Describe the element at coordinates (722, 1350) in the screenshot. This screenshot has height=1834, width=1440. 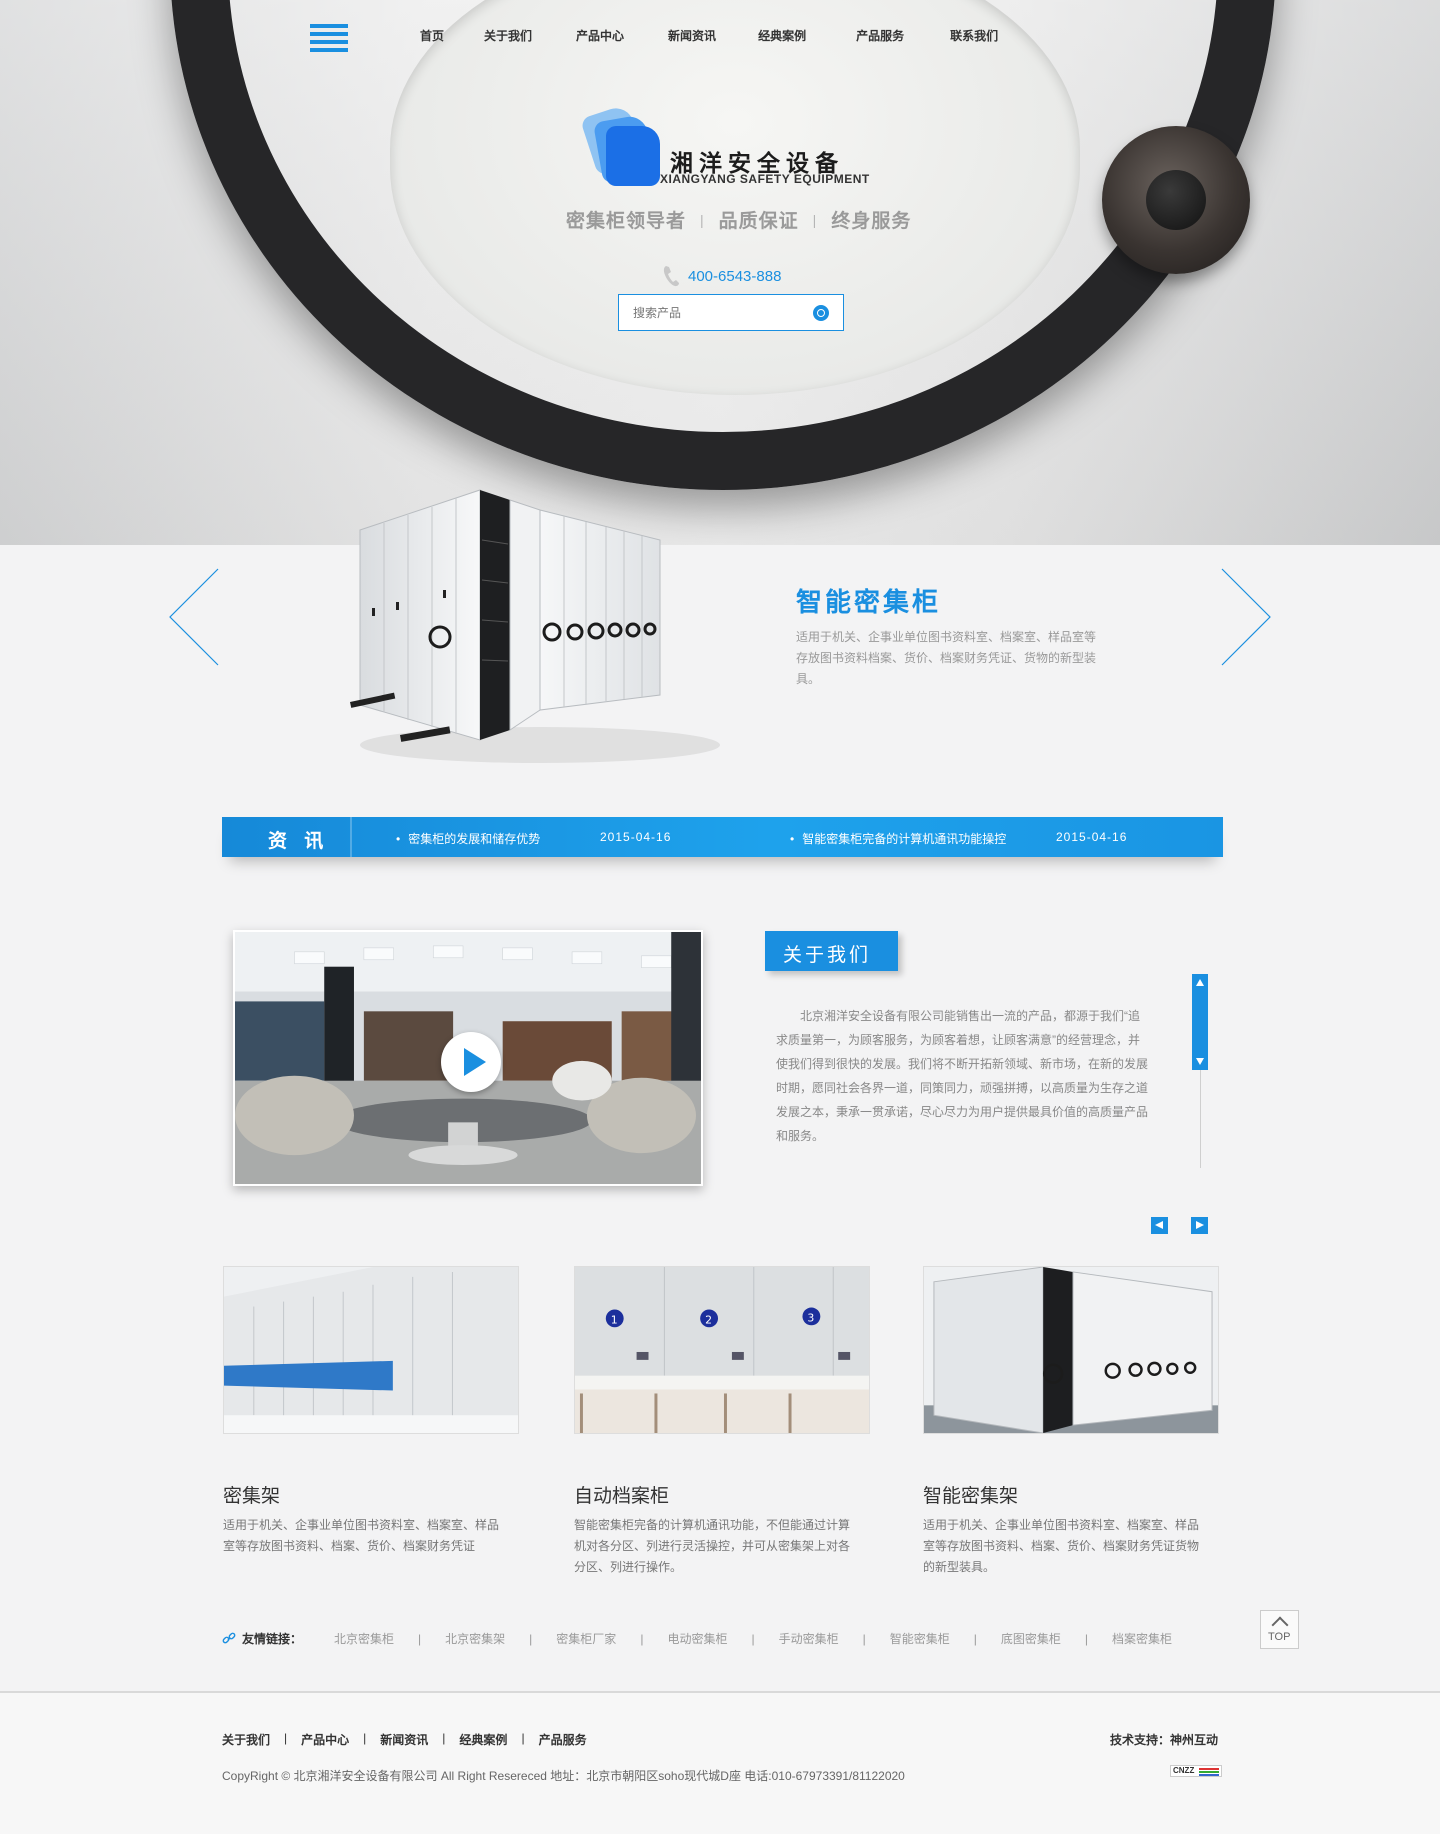
I see `product-image-2: 1 2 3` at that location.